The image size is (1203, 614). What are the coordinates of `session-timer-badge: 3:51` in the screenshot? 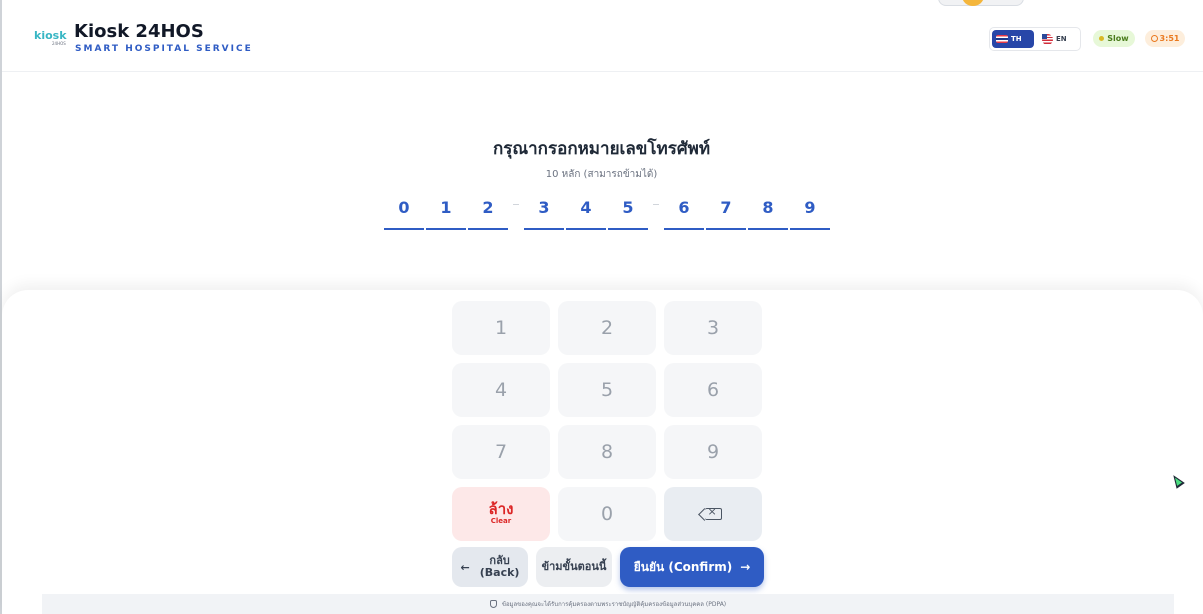 It's located at (1165, 38).